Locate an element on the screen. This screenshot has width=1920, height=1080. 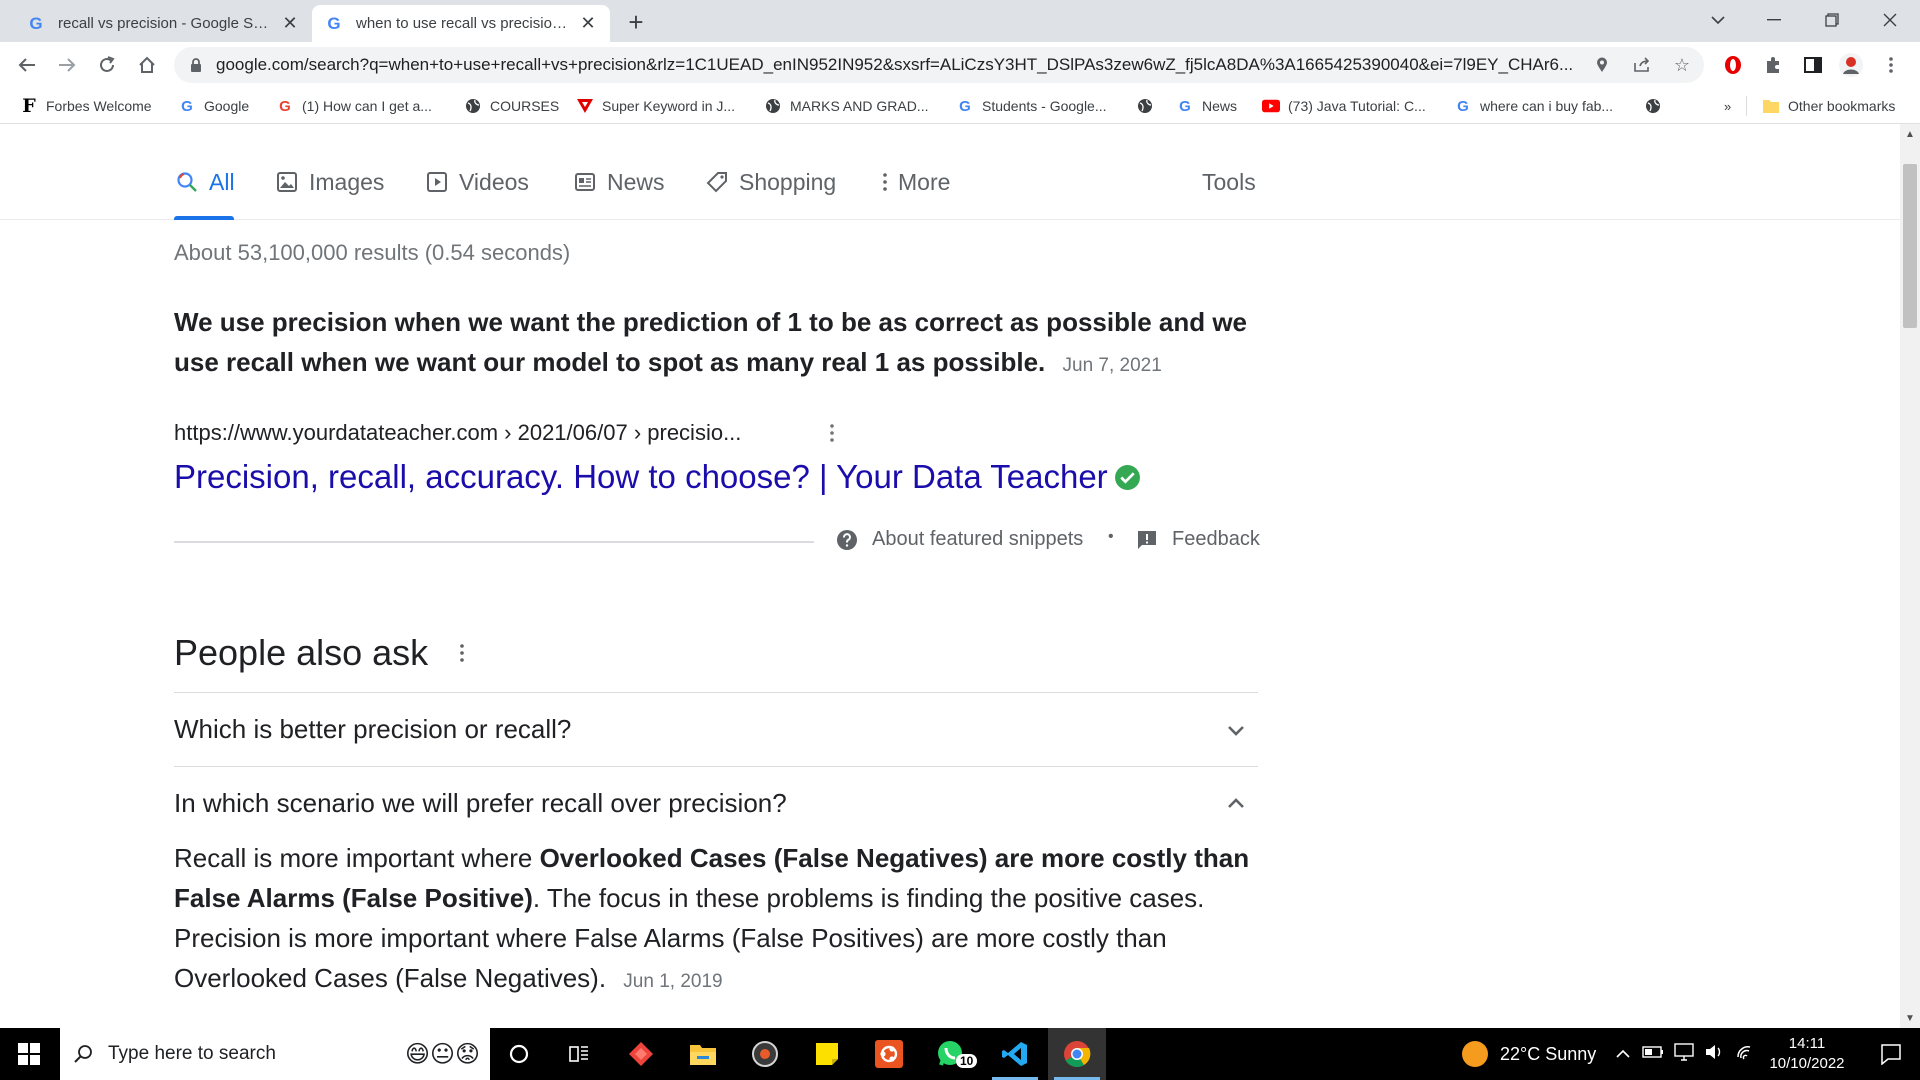
newspaper-icon is located at coordinates (585, 182).